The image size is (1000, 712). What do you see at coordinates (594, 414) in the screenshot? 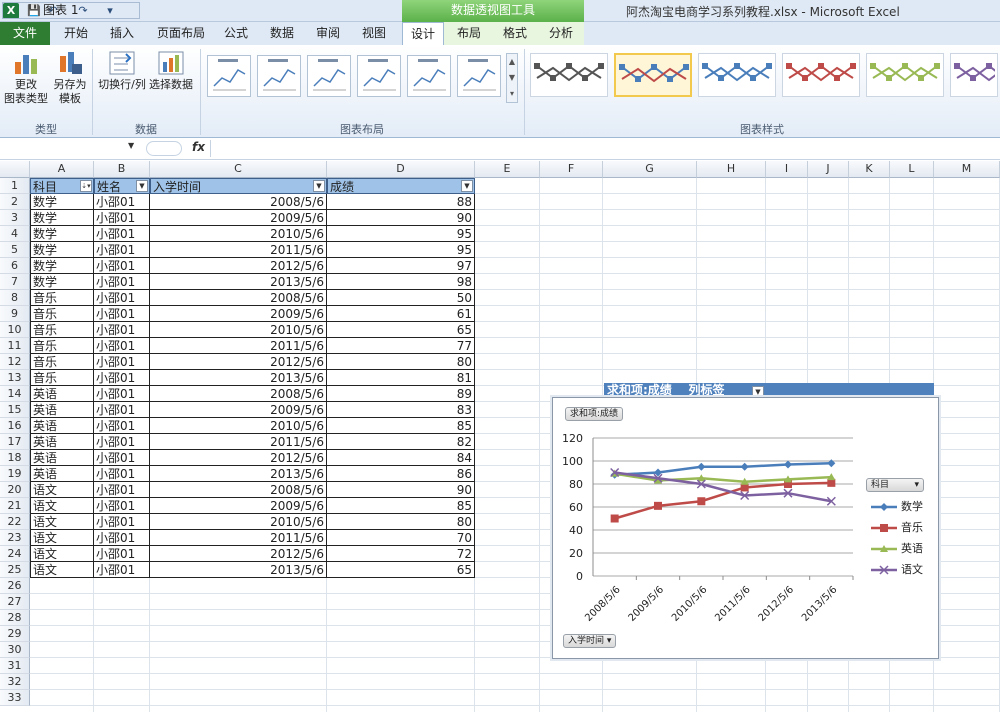
I see `value-field-button: 求和项:成绩` at bounding box center [594, 414].